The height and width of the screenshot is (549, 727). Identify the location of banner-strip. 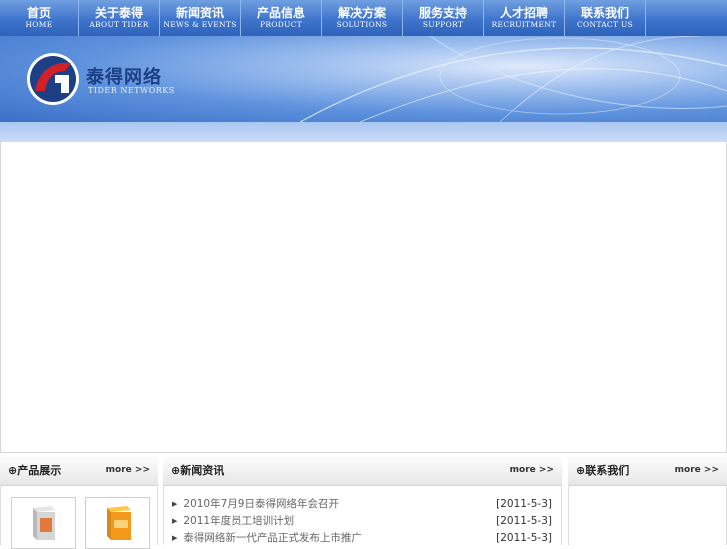
(363, 132).